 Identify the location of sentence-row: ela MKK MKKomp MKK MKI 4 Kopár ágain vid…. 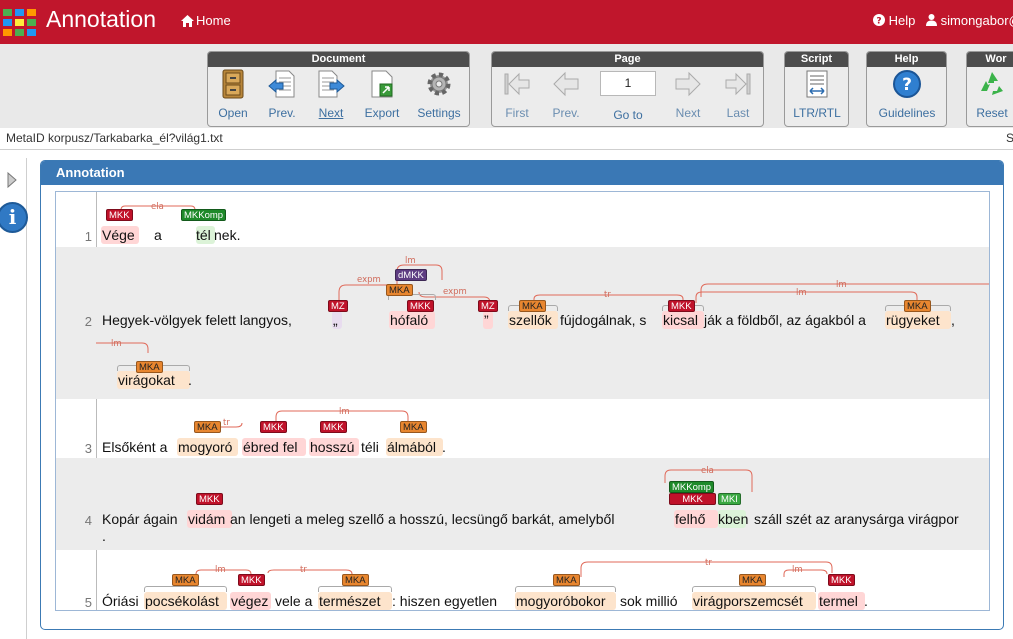
(522, 504).